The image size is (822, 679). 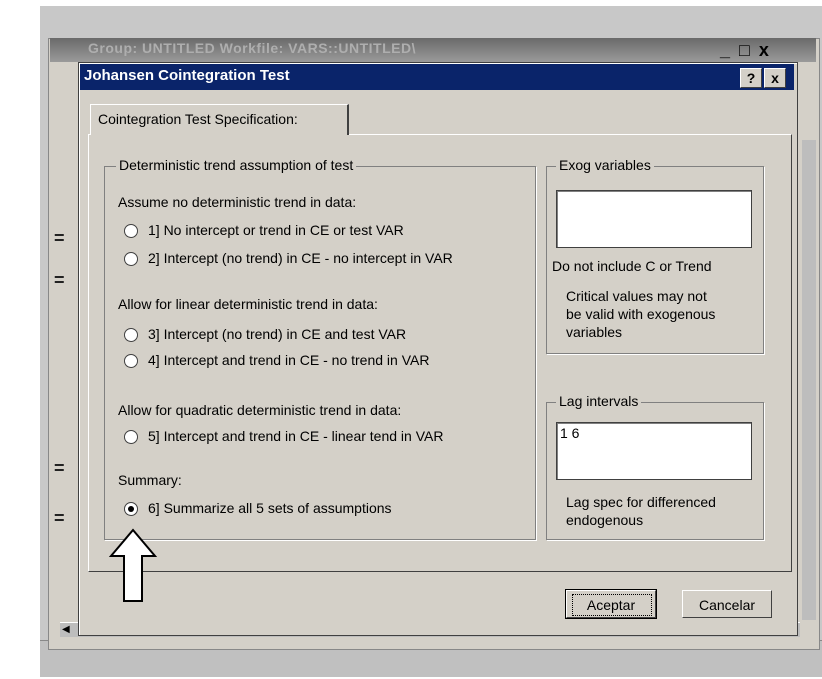 I want to click on lag-intervals-value: 1 6, so click(x=570, y=433).